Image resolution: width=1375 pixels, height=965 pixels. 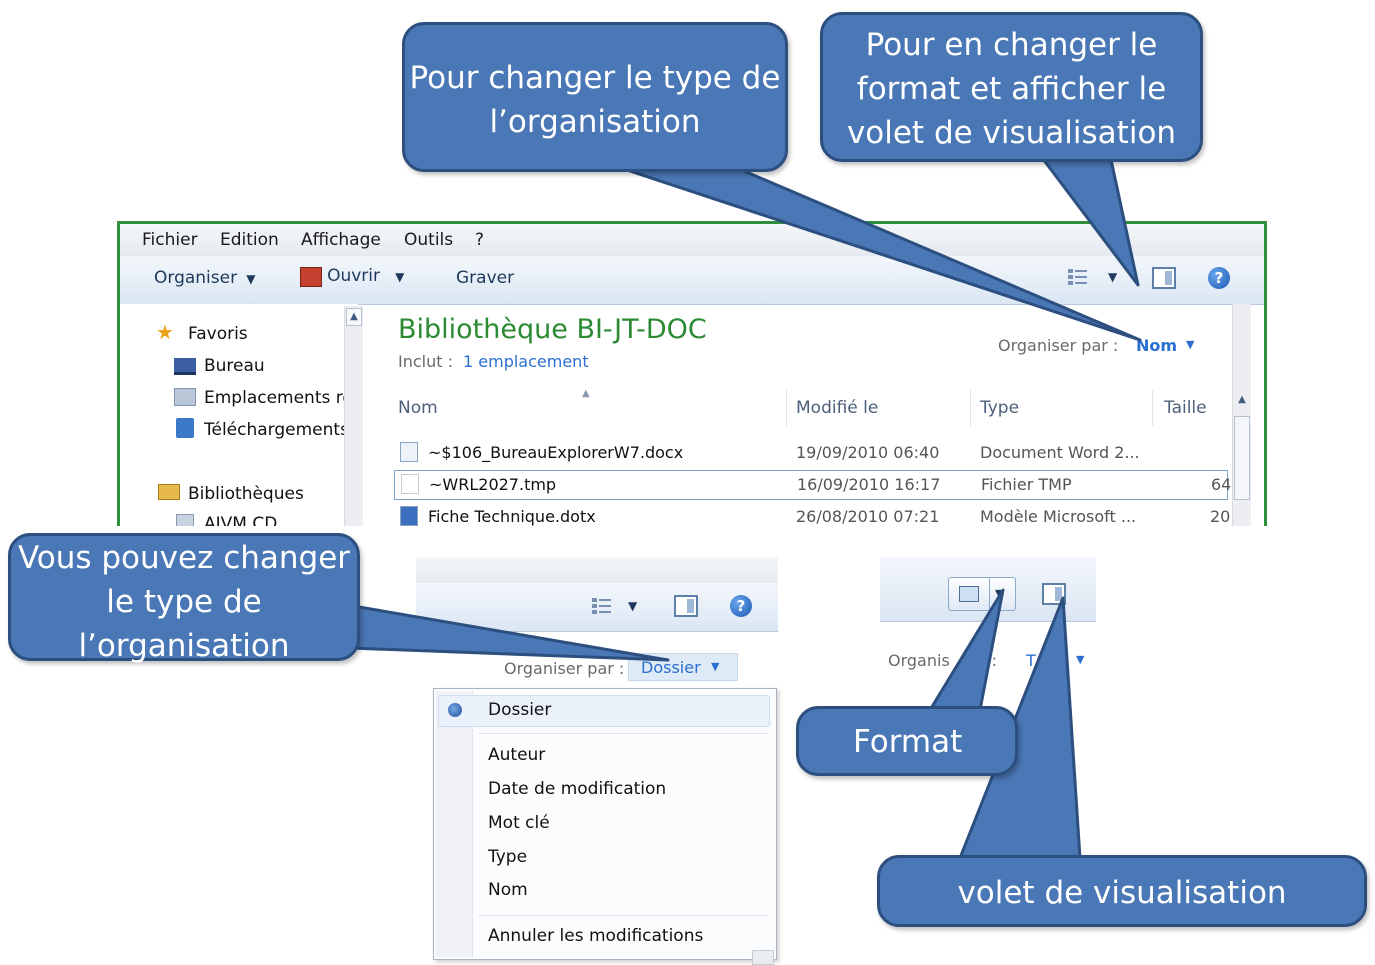 I want to click on callout-format: Format, so click(x=907, y=741).